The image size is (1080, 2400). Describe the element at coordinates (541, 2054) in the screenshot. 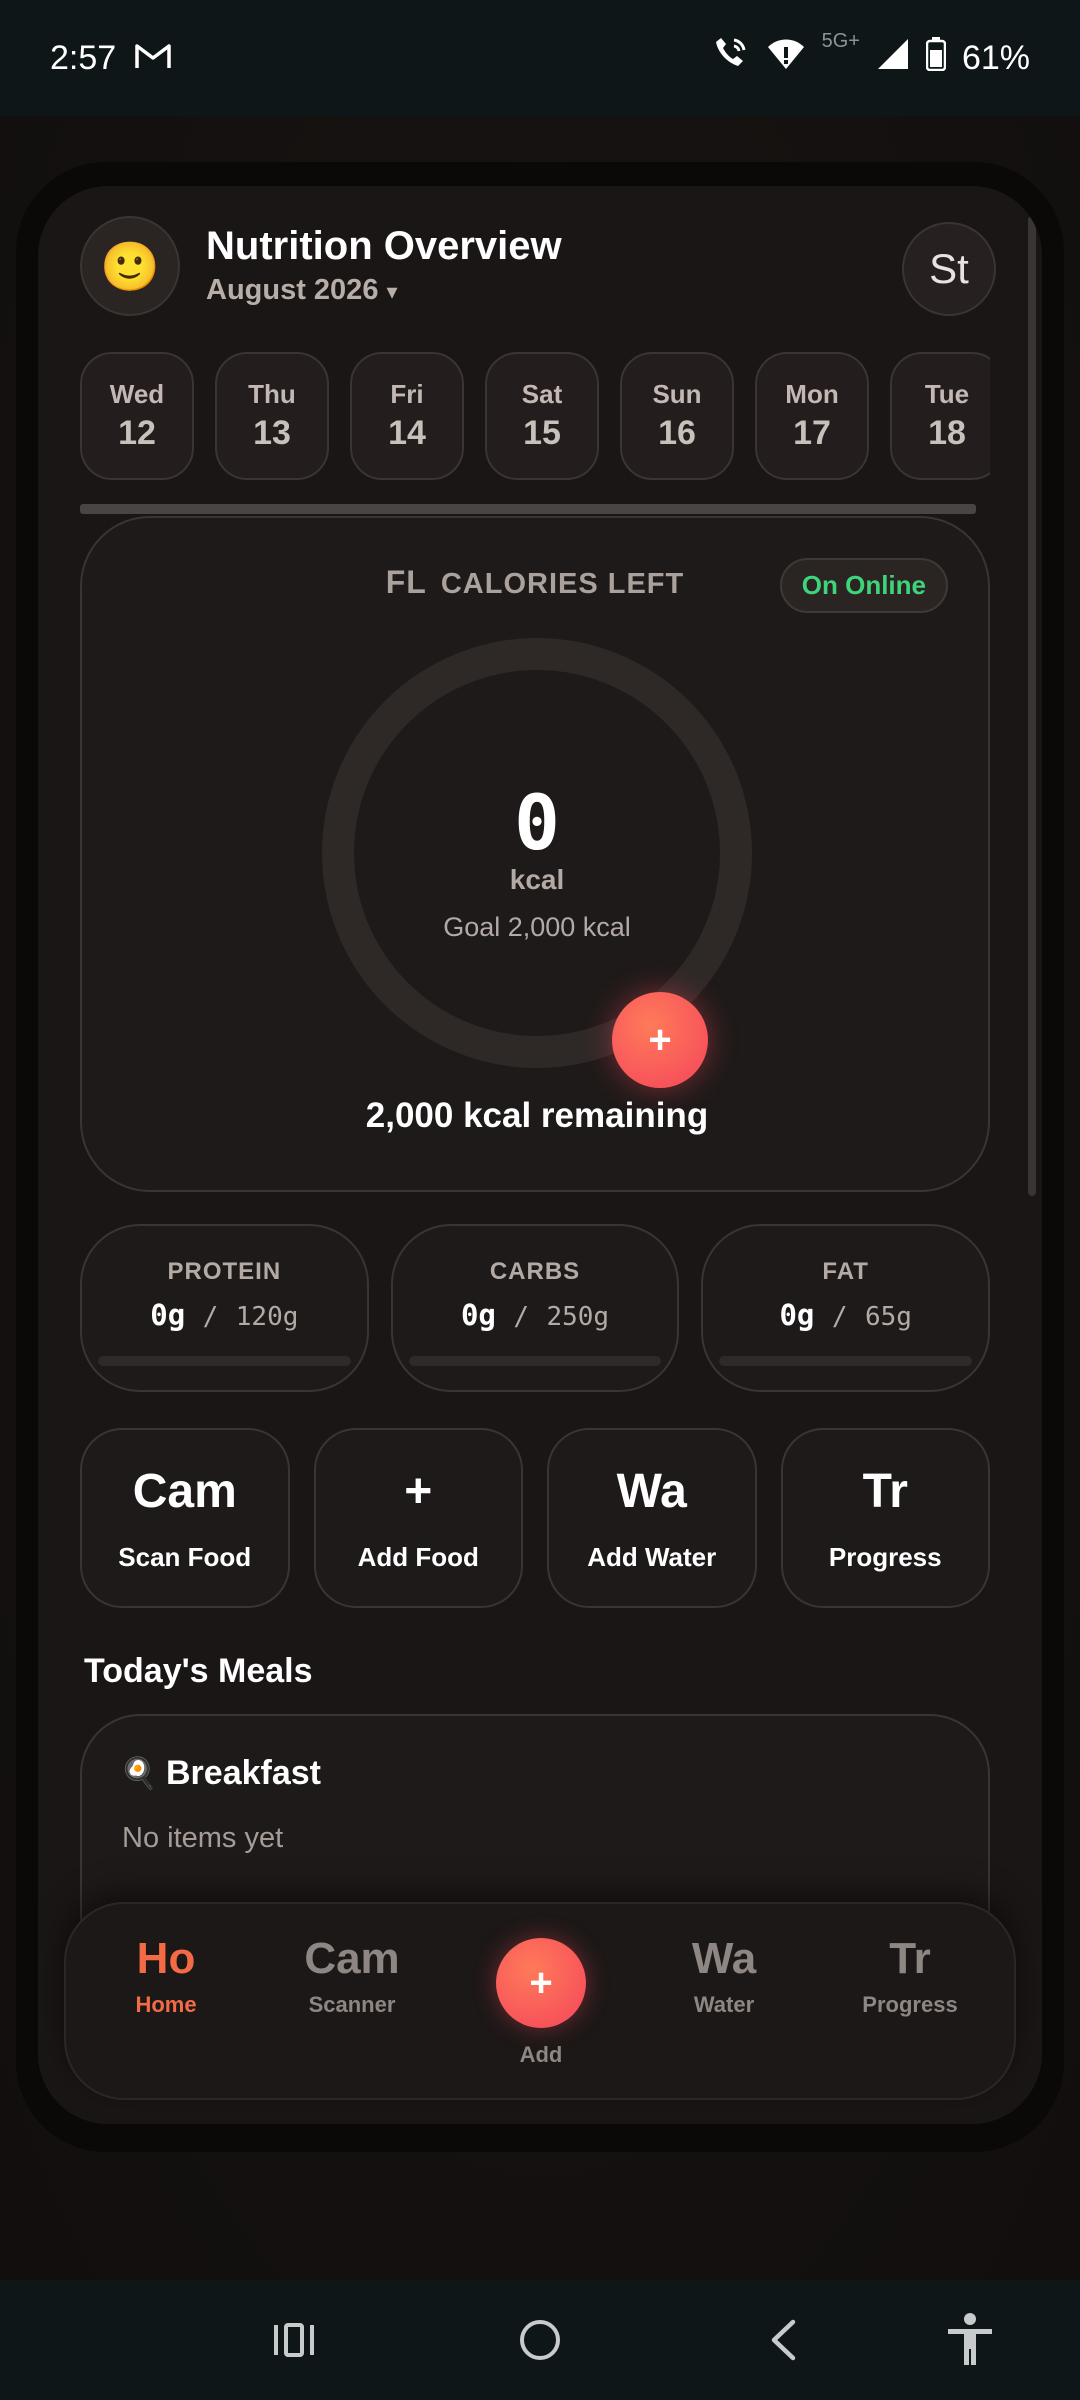

I see `nav-label: Add` at that location.